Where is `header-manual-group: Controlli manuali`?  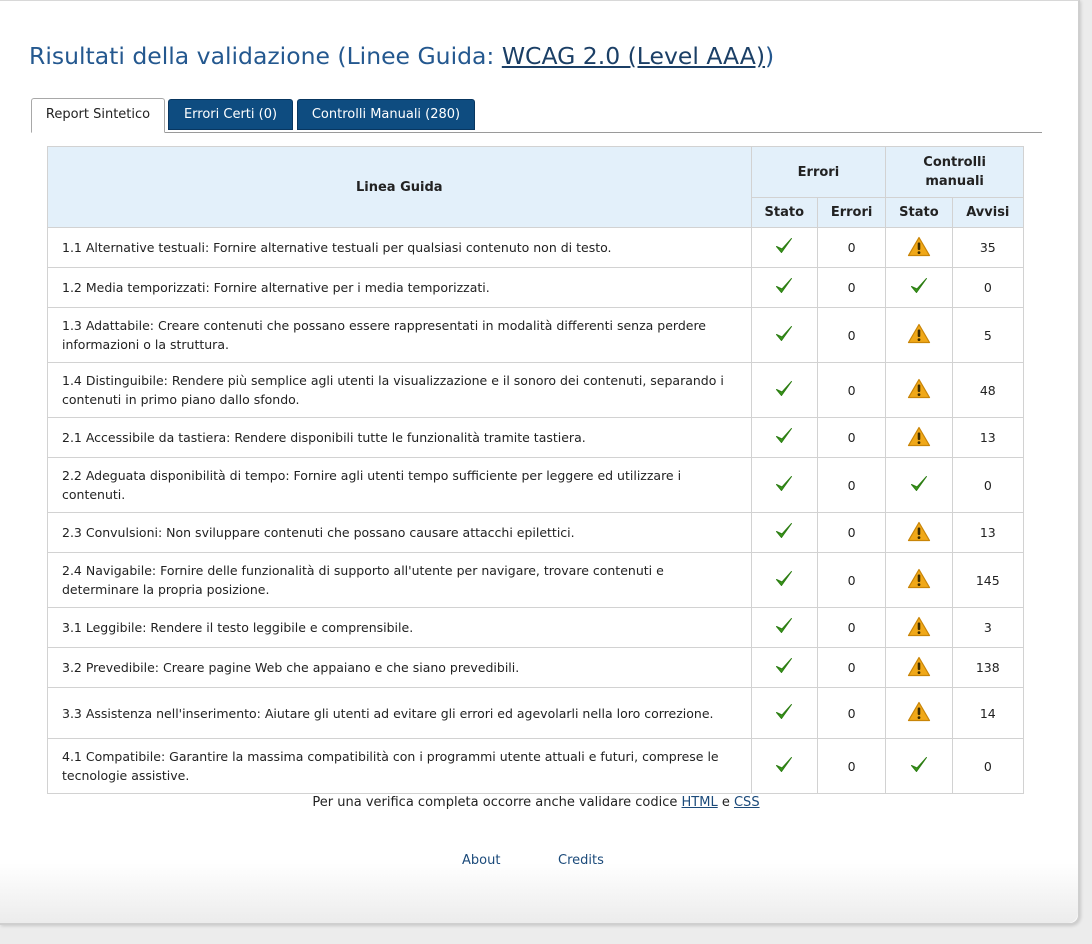 header-manual-group: Controlli manuali is located at coordinates (954, 172).